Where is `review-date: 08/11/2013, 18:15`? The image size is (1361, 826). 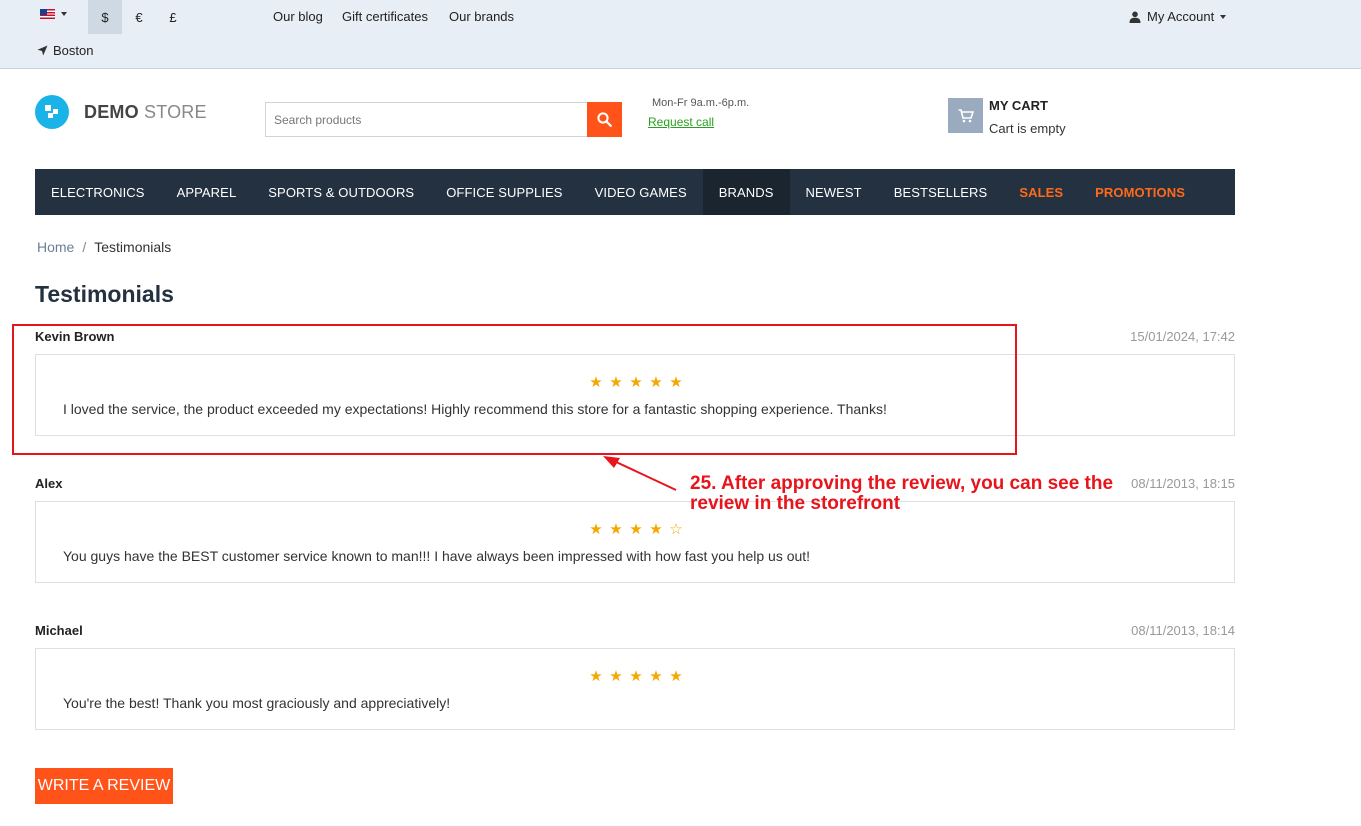 review-date: 08/11/2013, 18:15 is located at coordinates (1183, 483).